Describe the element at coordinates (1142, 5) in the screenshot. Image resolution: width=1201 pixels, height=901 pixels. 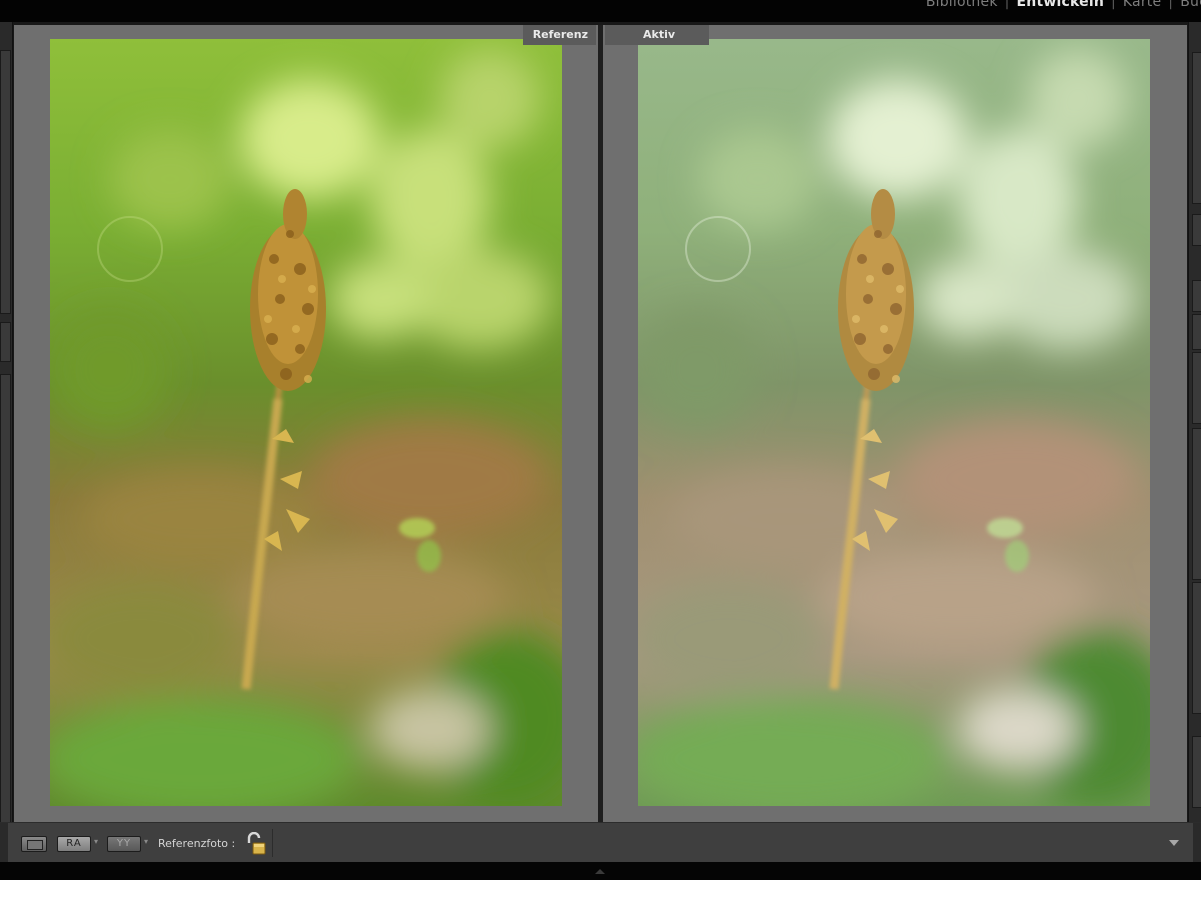
I see `module-karte: Karte` at that location.